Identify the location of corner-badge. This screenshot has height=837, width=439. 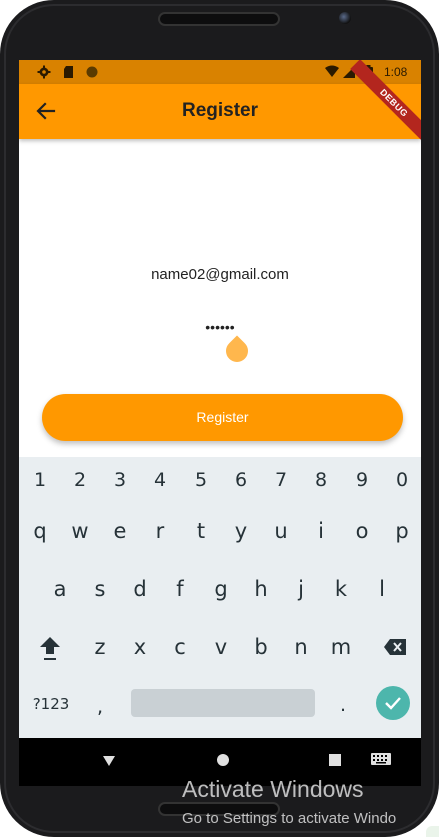
(432, 831).